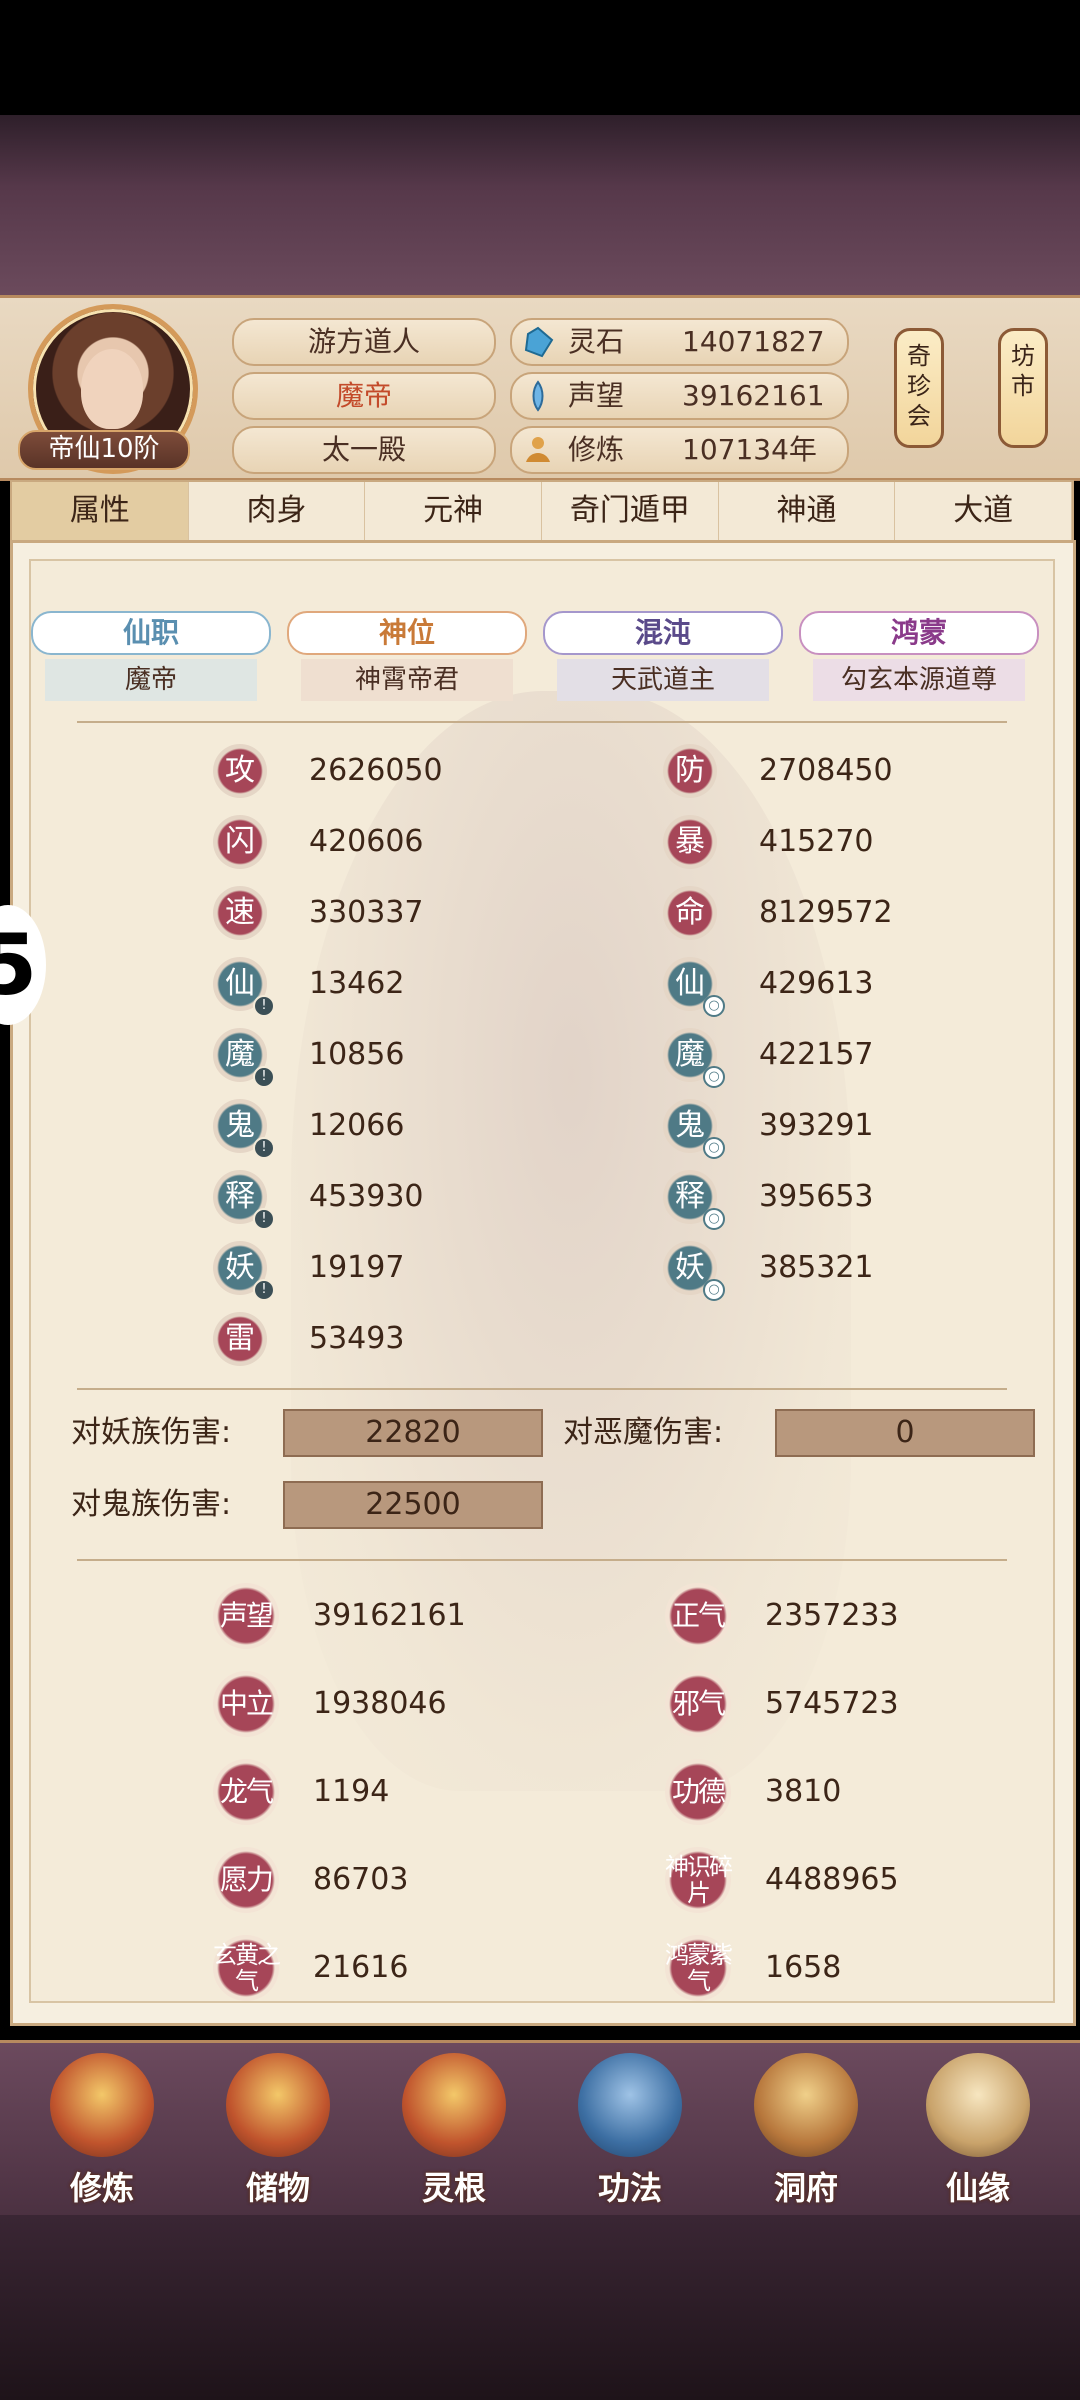  Describe the element at coordinates (630, 2105) in the screenshot. I see `book-icon` at that location.